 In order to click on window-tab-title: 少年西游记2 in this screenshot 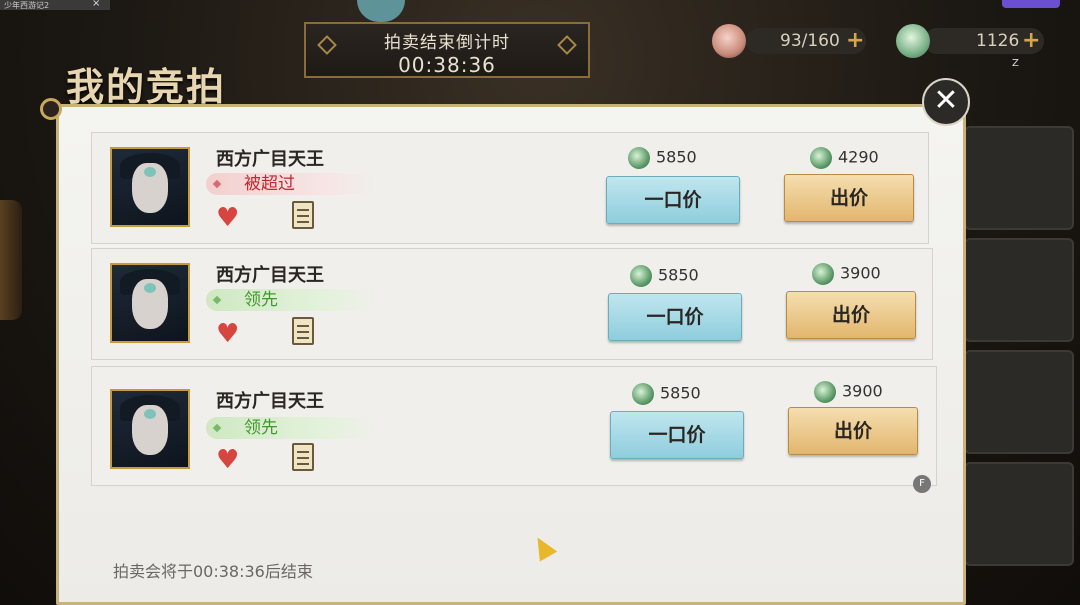, I will do `click(27, 5)`.